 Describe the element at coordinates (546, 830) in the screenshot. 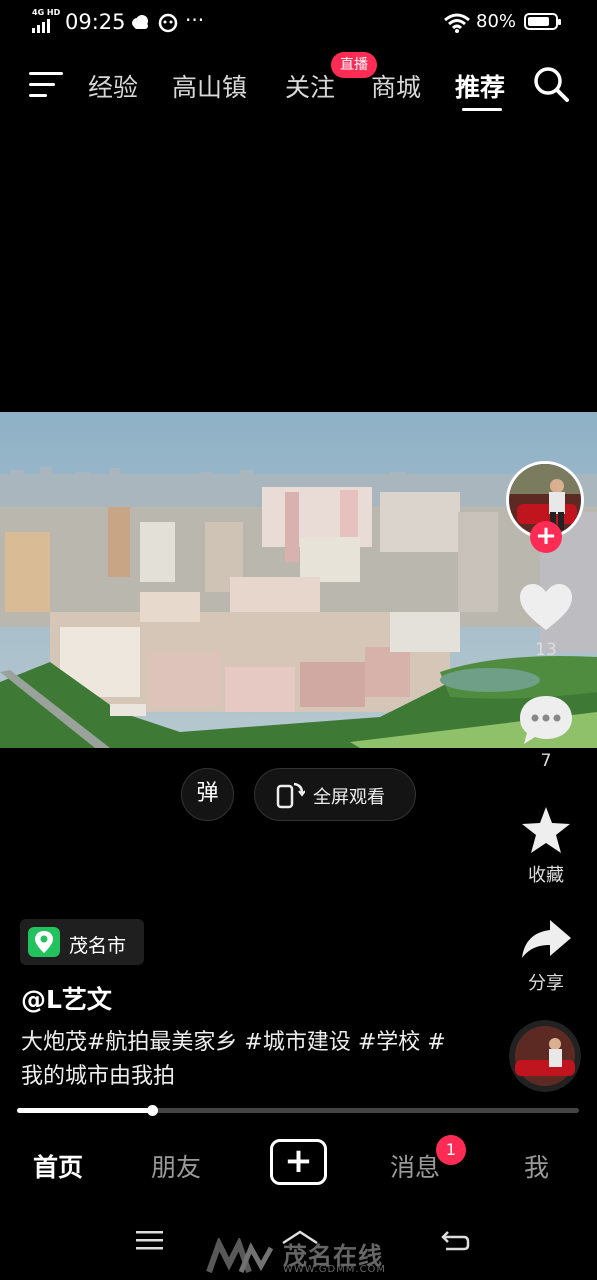

I see `favorite-star-icon` at that location.